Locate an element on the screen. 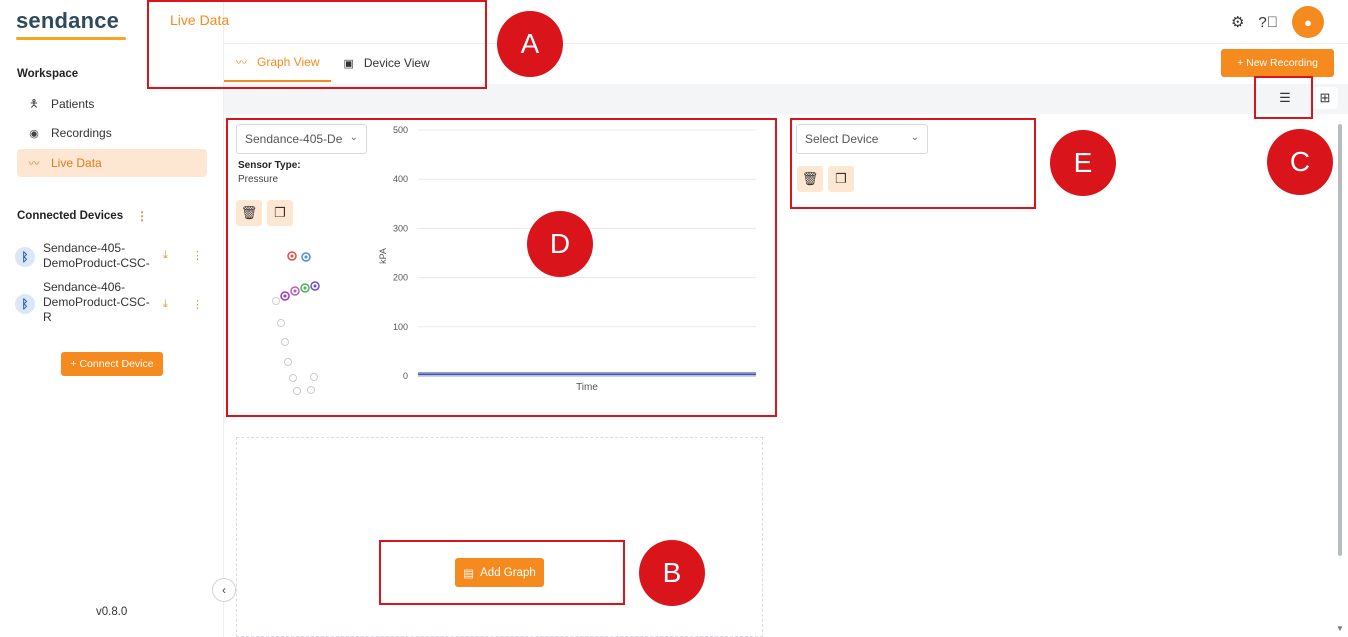 The image size is (1348, 637). person-icon: 🯅 is located at coordinates (34, 103).